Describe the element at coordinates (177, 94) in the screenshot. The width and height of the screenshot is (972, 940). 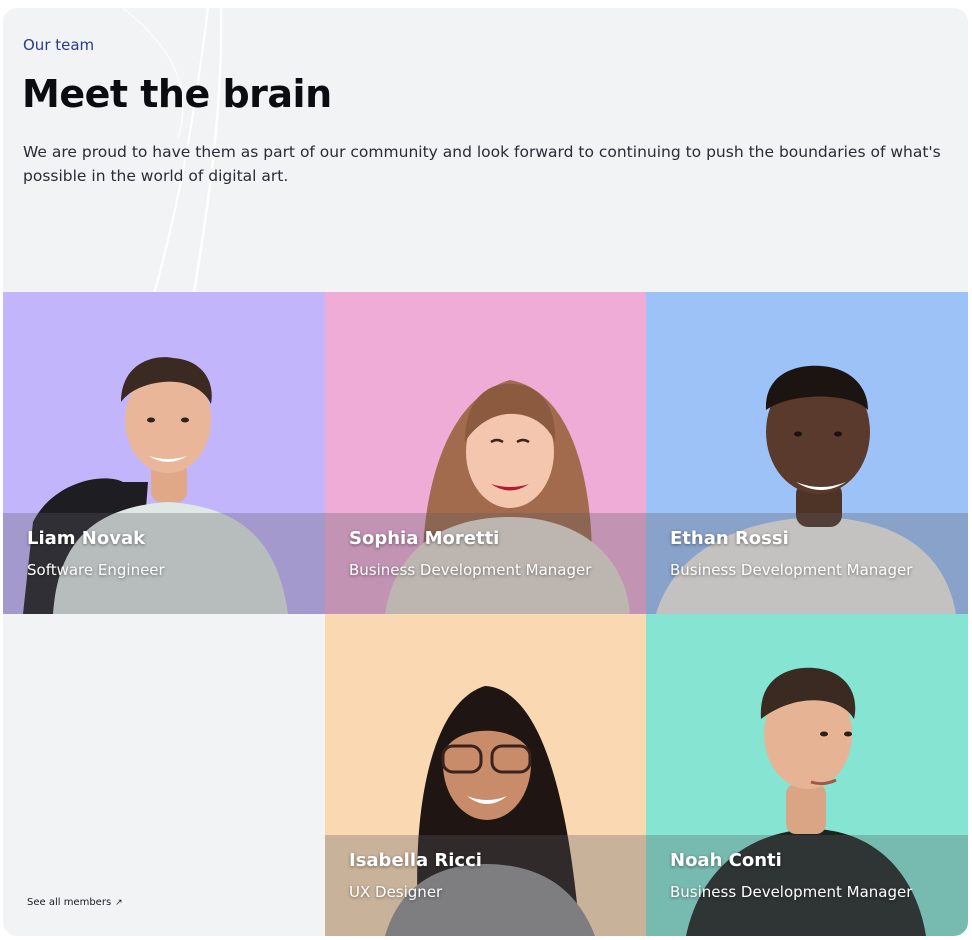
I see `section-title: Meet the brain` at that location.